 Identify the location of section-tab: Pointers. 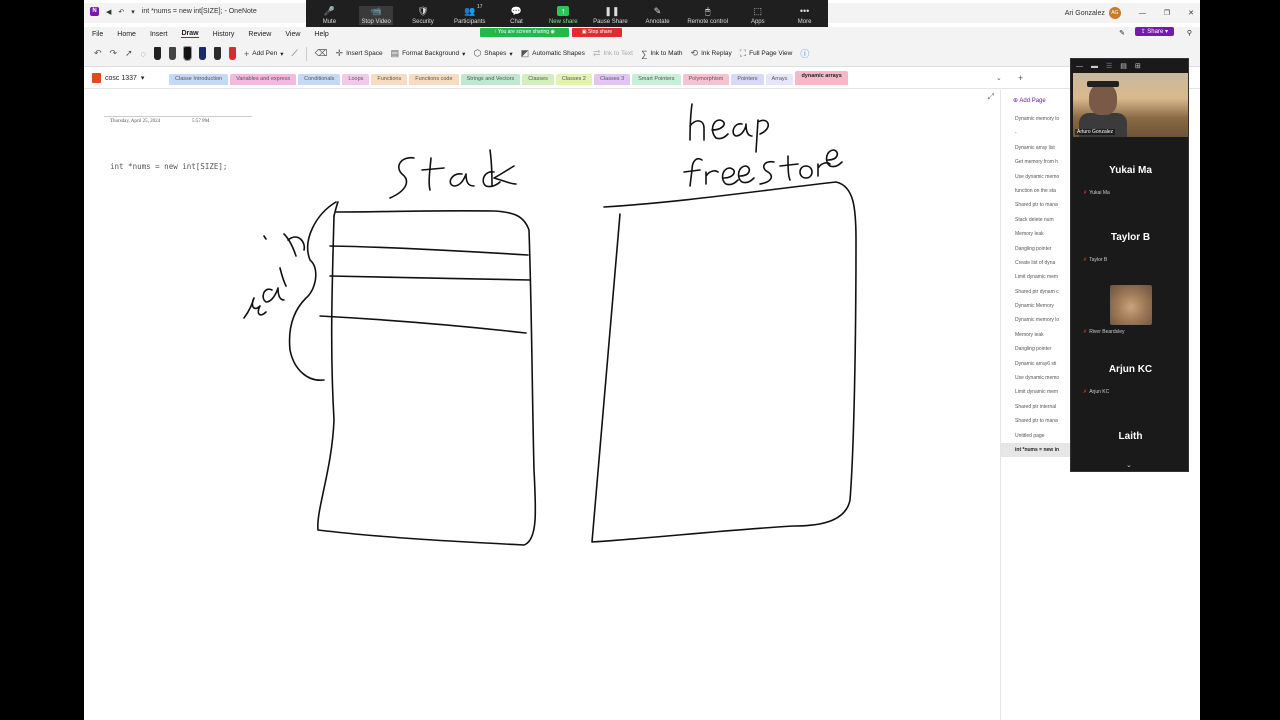
(747, 79).